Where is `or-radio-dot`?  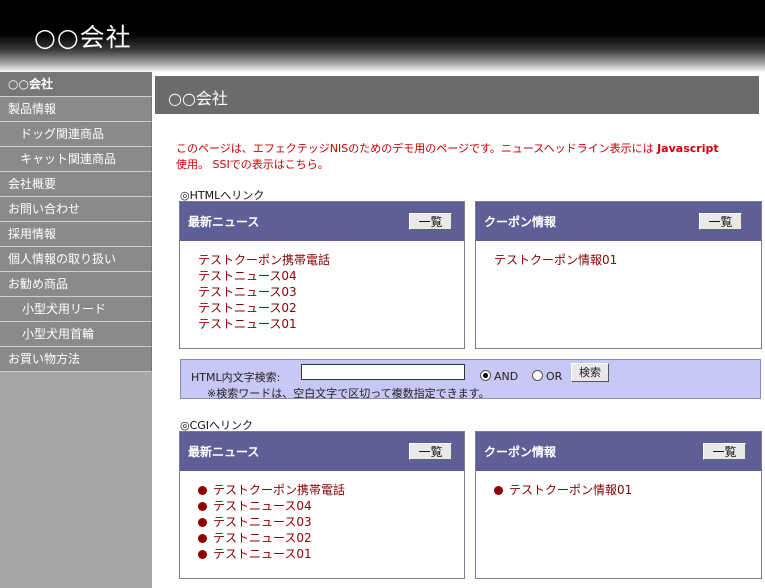
or-radio-dot is located at coordinates (537, 375).